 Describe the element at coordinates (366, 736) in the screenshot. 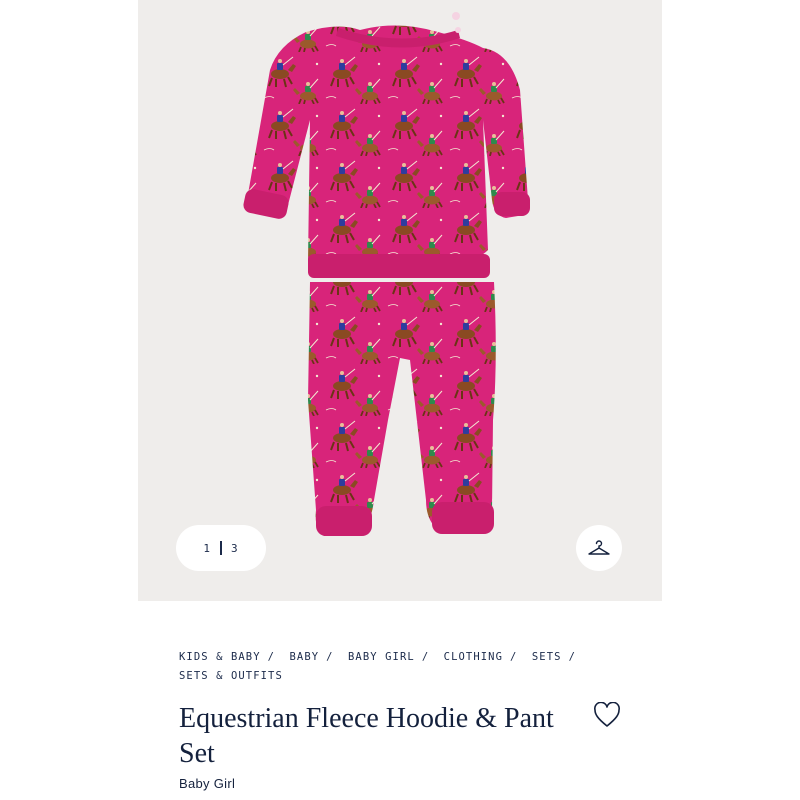

I see `product-title: Equestrian Fleece Hoodie & Pant Set` at that location.